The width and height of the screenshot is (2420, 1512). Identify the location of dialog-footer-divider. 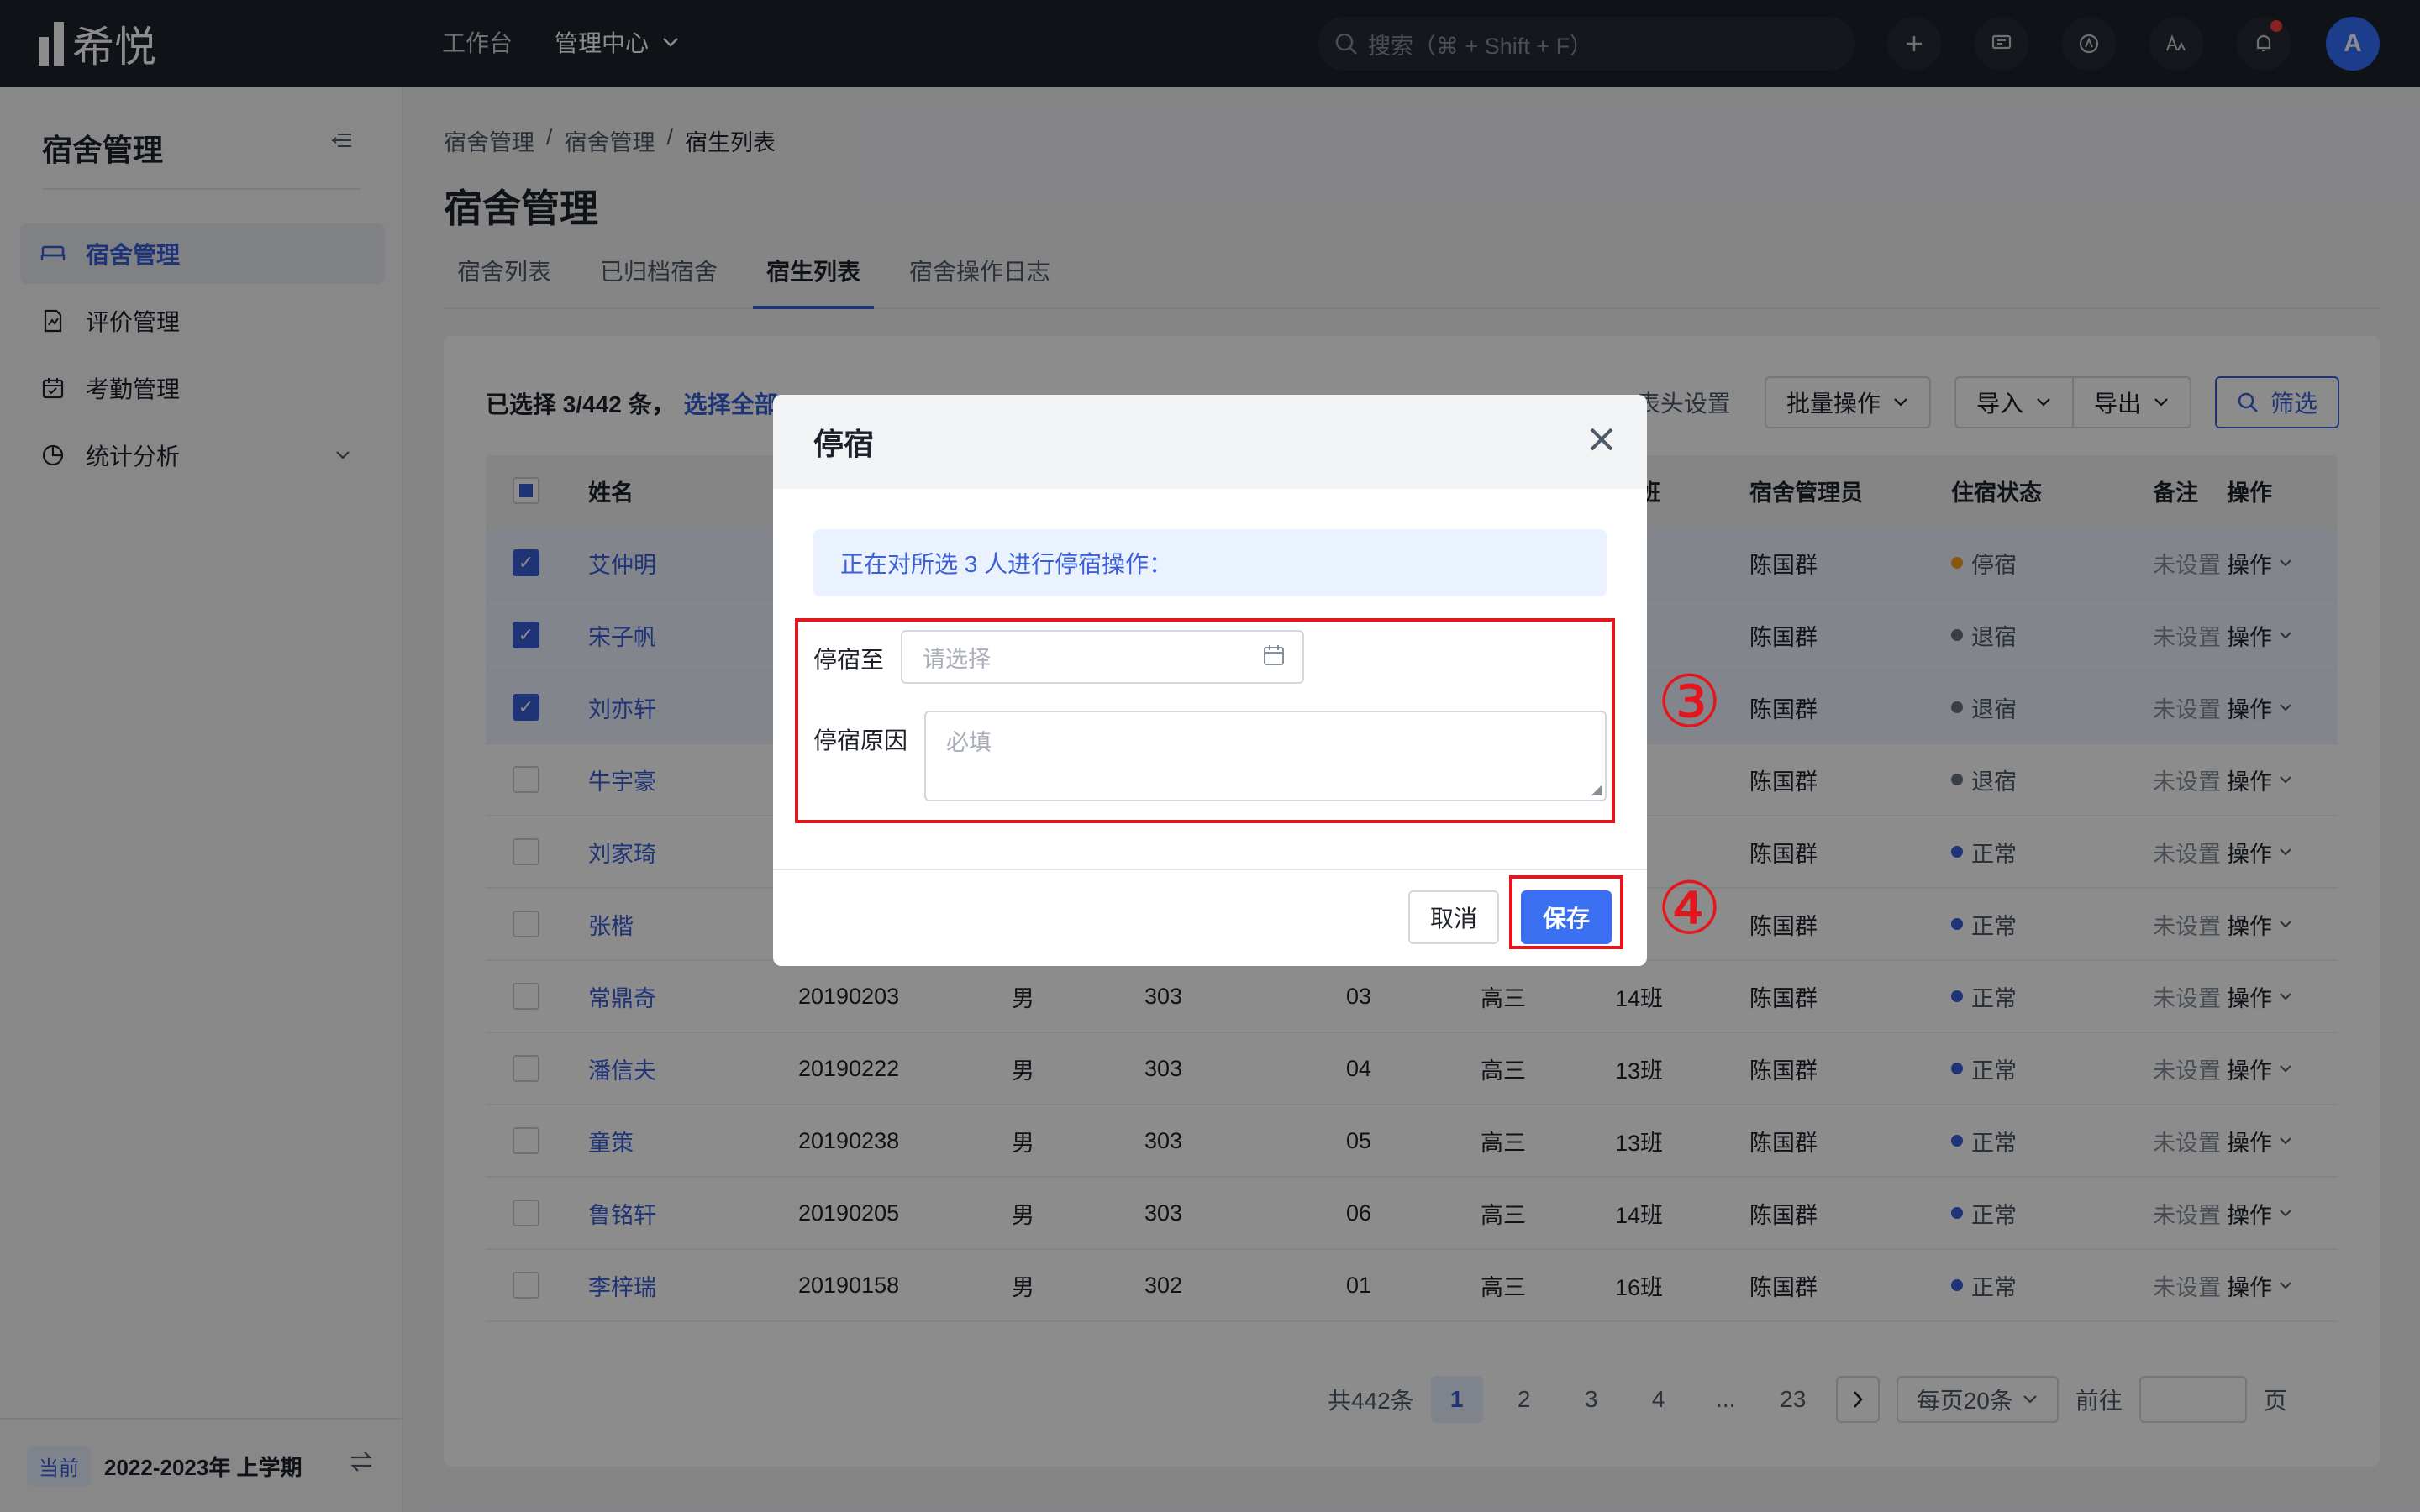
(1210, 869).